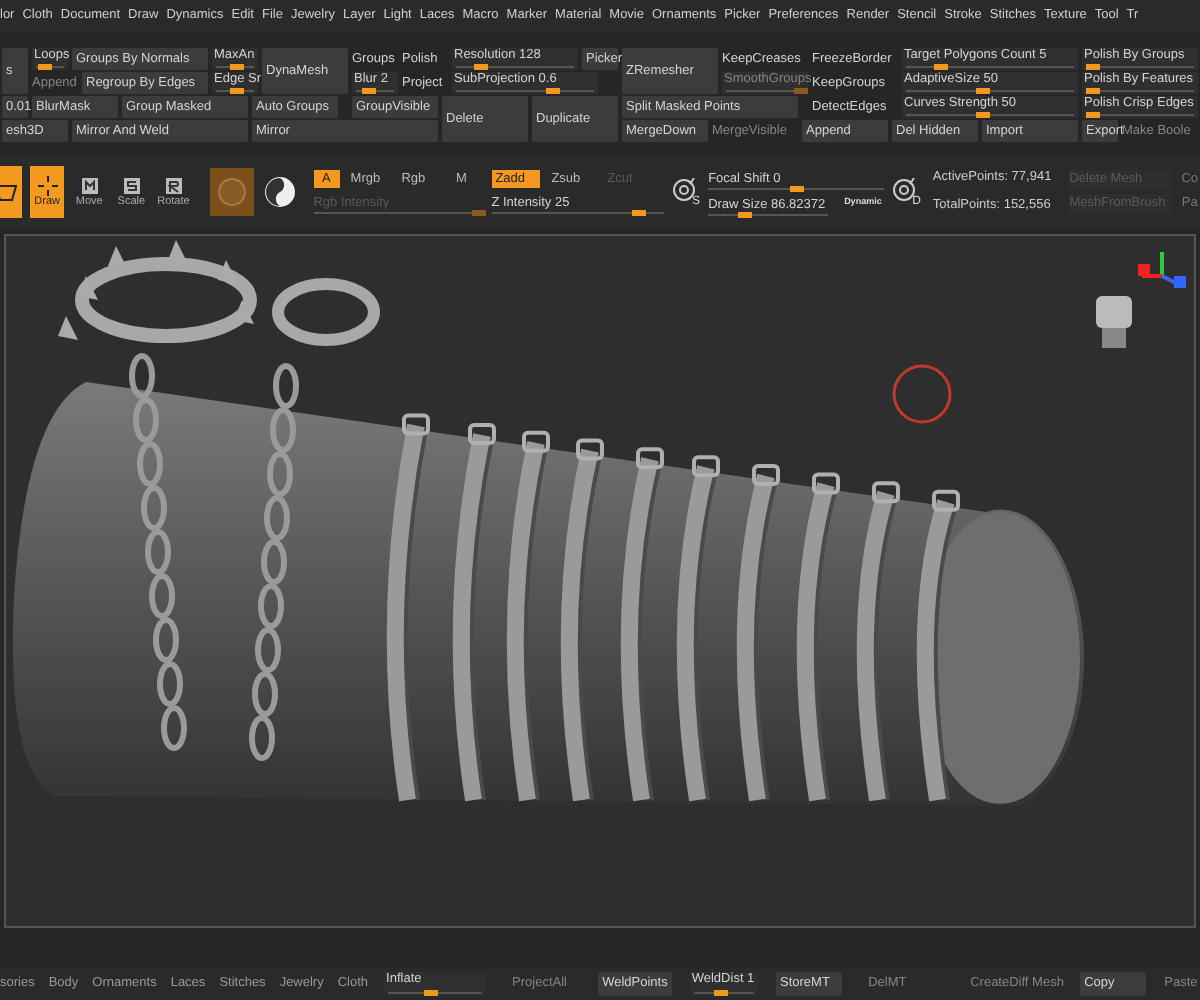 The height and width of the screenshot is (1000, 1200). Describe the element at coordinates (1162, 270) in the screenshot. I see `axis-gizmo-icon` at that location.